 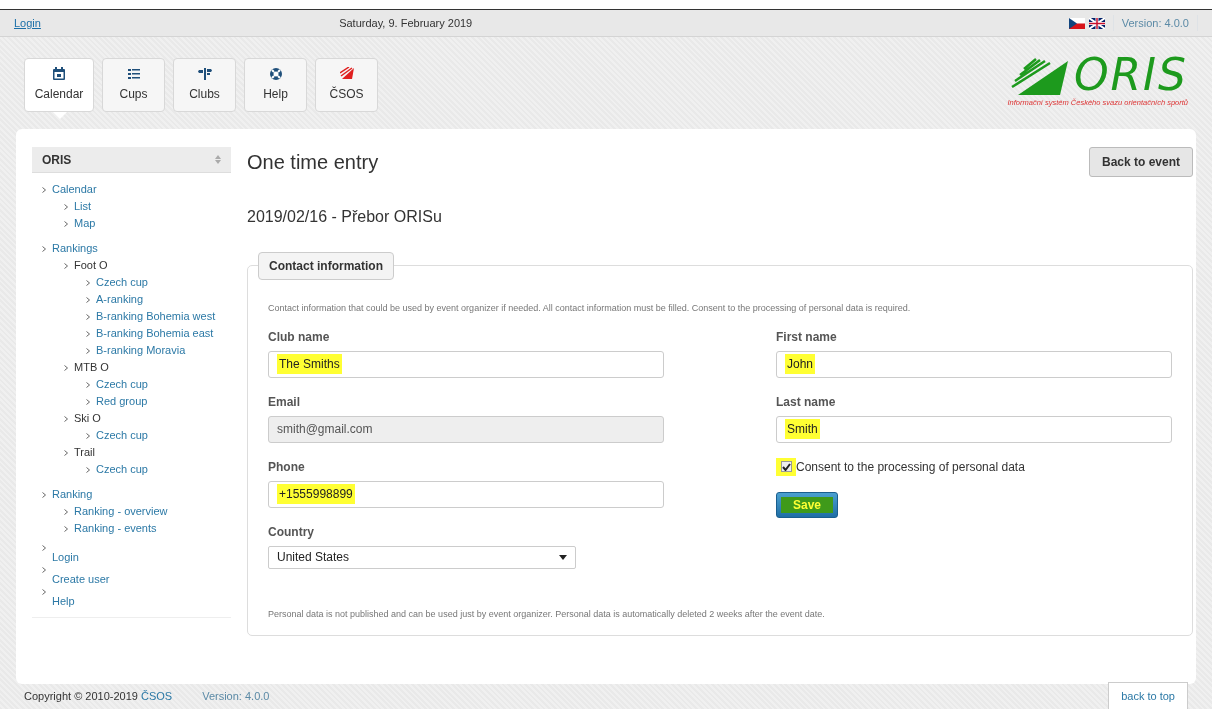 I want to click on input-field: John, so click(x=974, y=364).